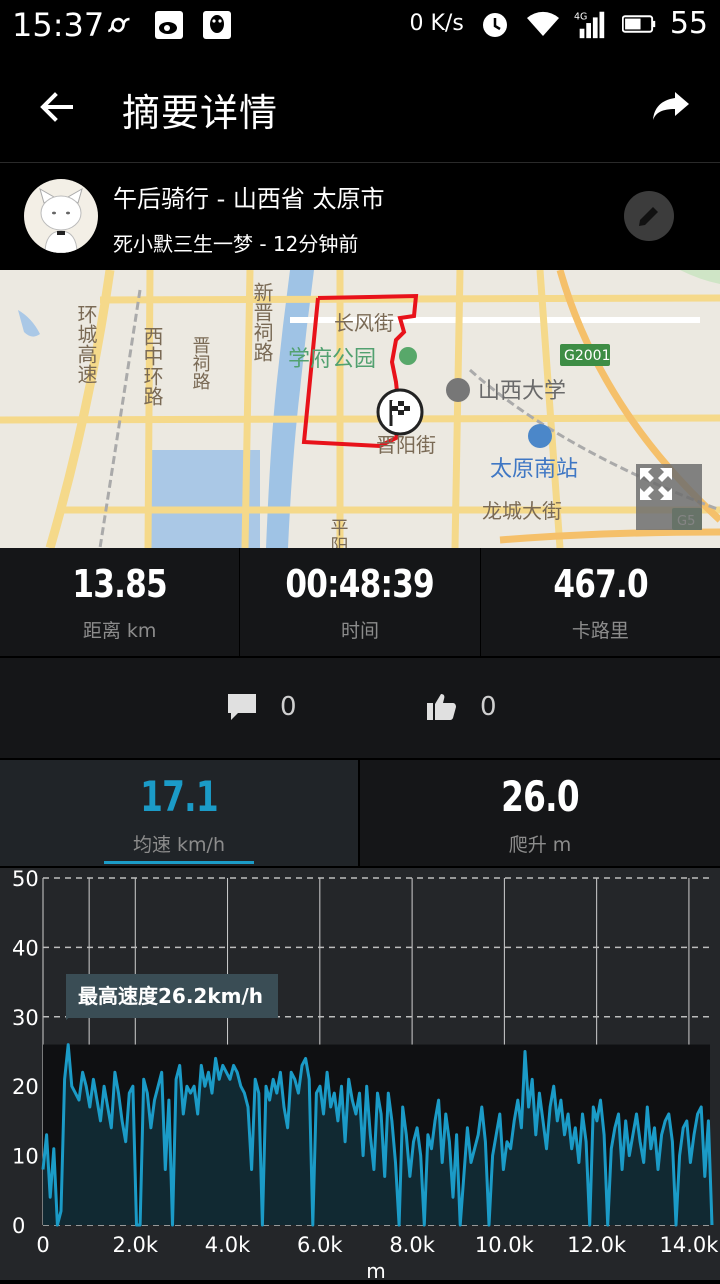 The image size is (720, 1284). I want to click on map-label: 龙城大街, so click(522, 511).